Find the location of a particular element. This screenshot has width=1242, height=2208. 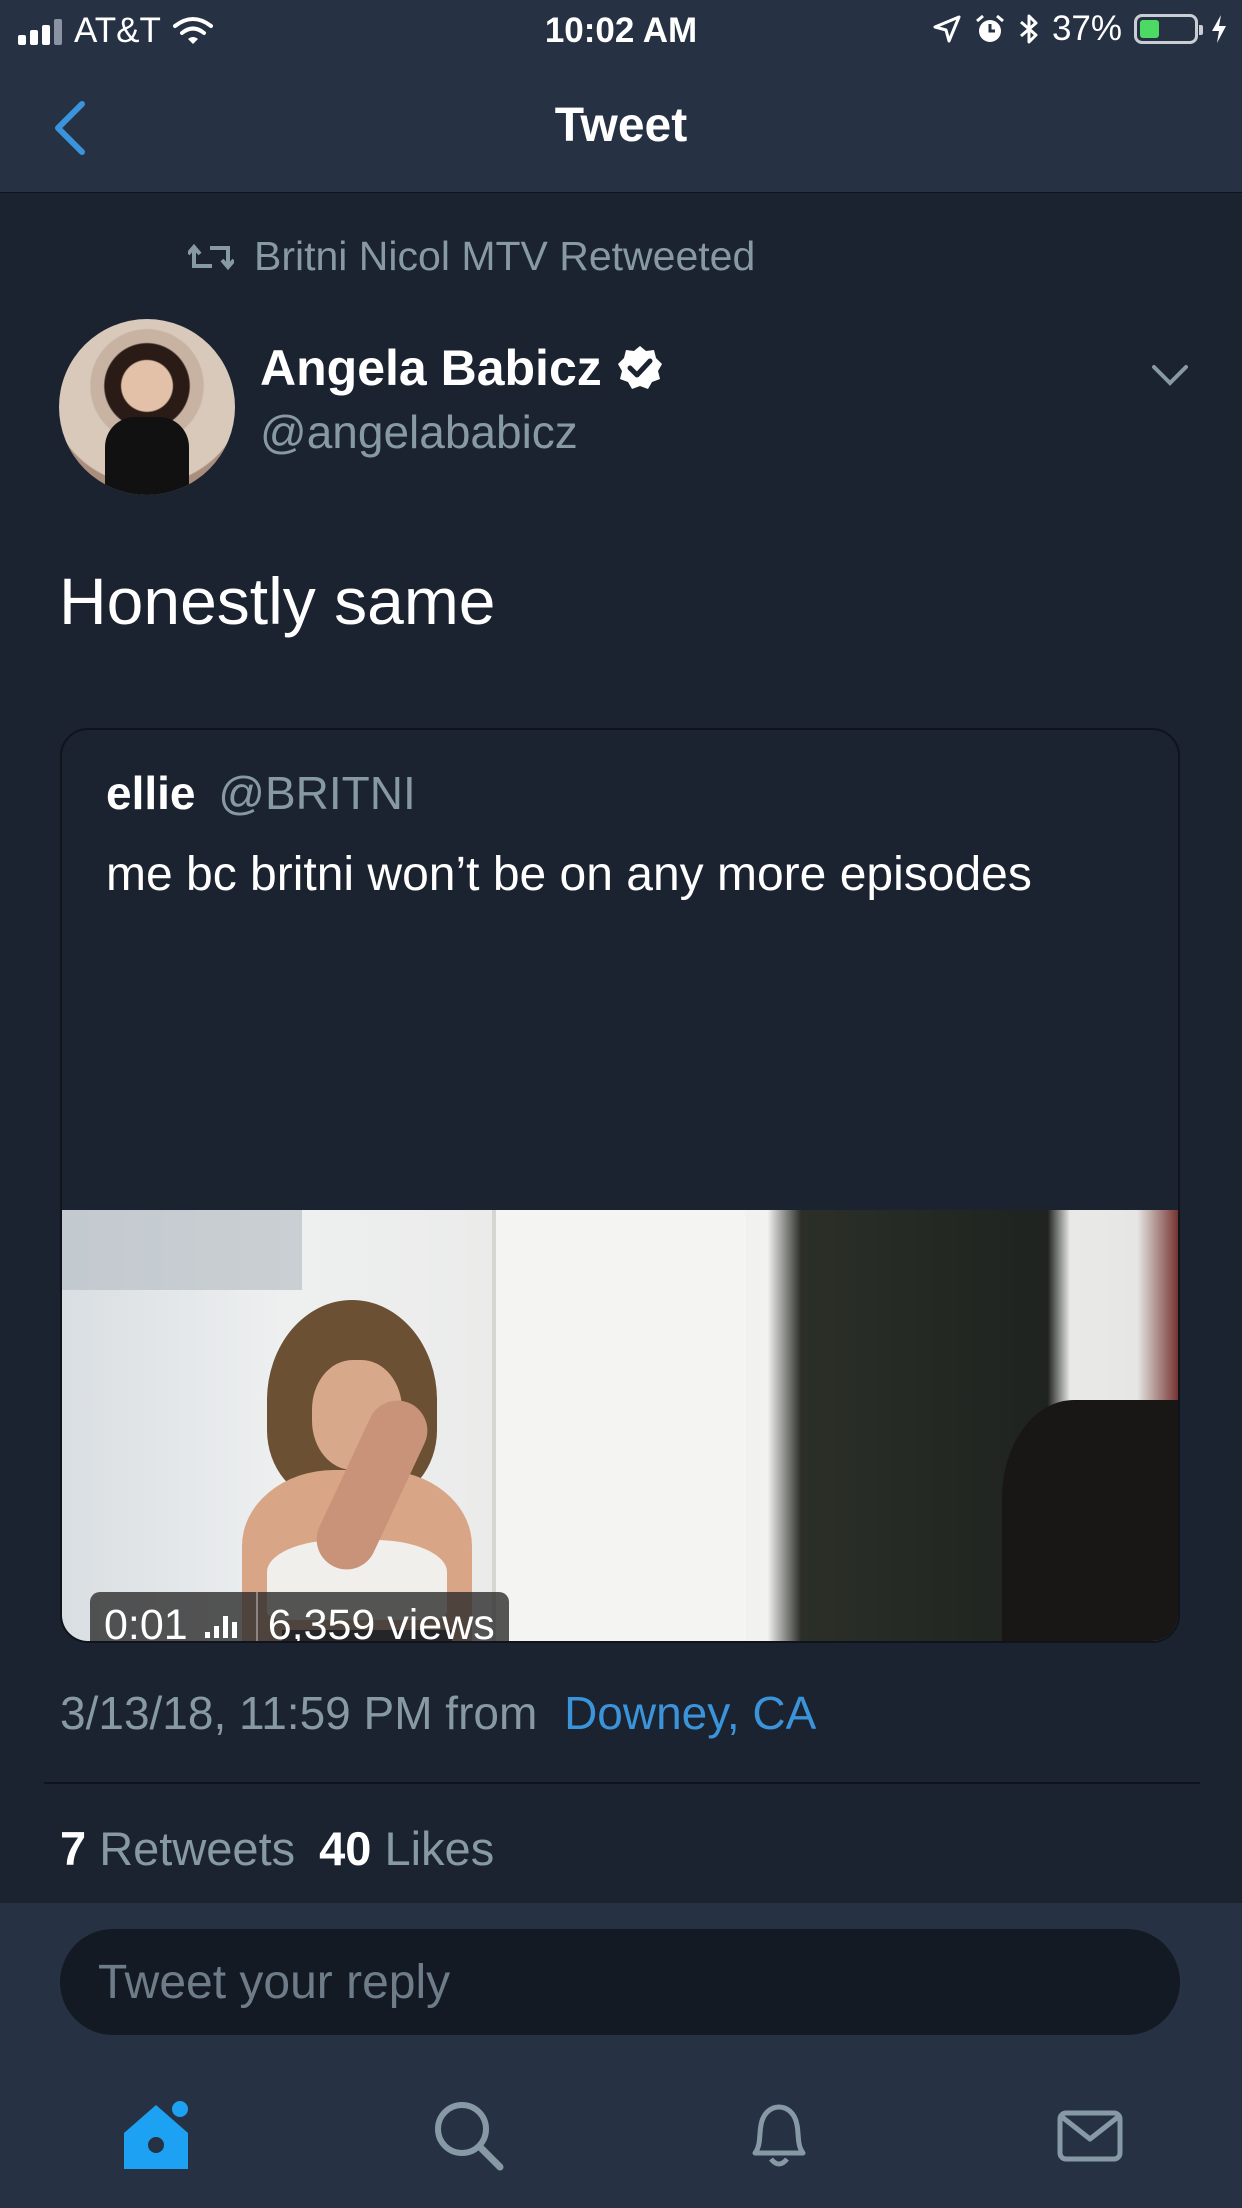

reply-input is located at coordinates (620, 1982).